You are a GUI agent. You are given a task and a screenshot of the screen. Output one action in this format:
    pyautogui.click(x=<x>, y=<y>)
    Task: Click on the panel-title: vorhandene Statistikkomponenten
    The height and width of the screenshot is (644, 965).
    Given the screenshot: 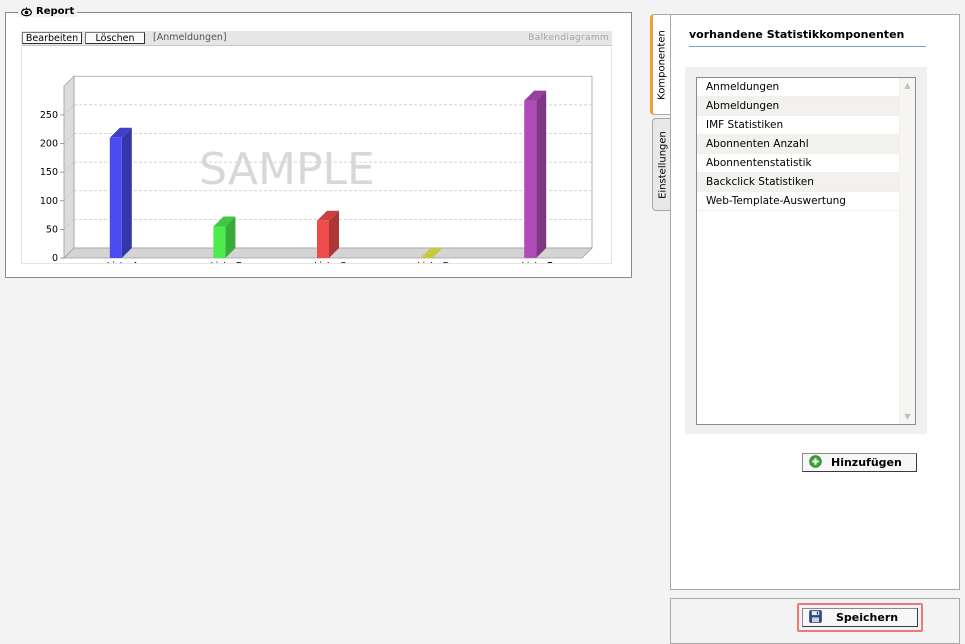 What is the action you would take?
    pyautogui.click(x=807, y=37)
    